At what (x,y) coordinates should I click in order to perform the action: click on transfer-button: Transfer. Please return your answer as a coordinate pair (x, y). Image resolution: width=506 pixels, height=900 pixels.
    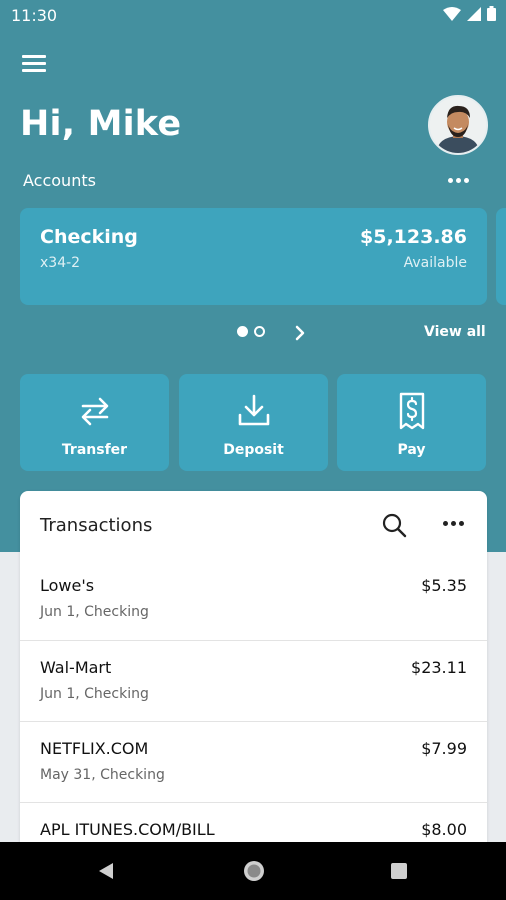
    Looking at the image, I should click on (94, 422).